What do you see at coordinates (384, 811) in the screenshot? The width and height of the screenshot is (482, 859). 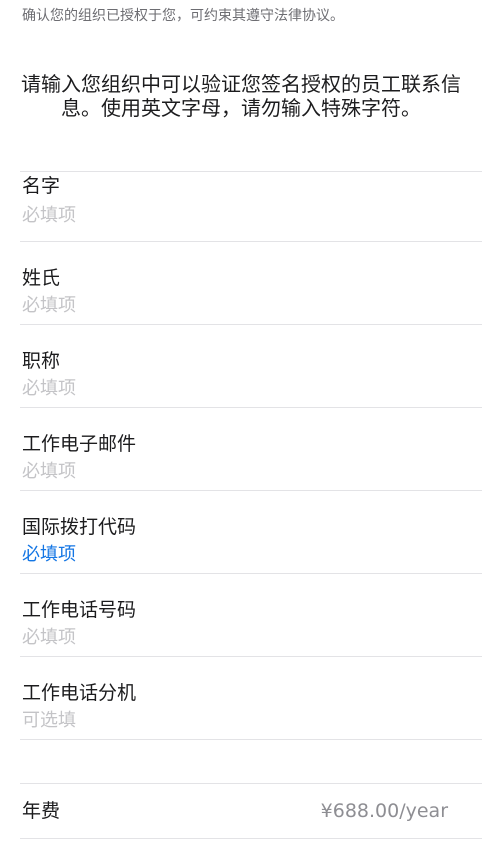 I see `annual-fee-value: ¥688.00/year` at bounding box center [384, 811].